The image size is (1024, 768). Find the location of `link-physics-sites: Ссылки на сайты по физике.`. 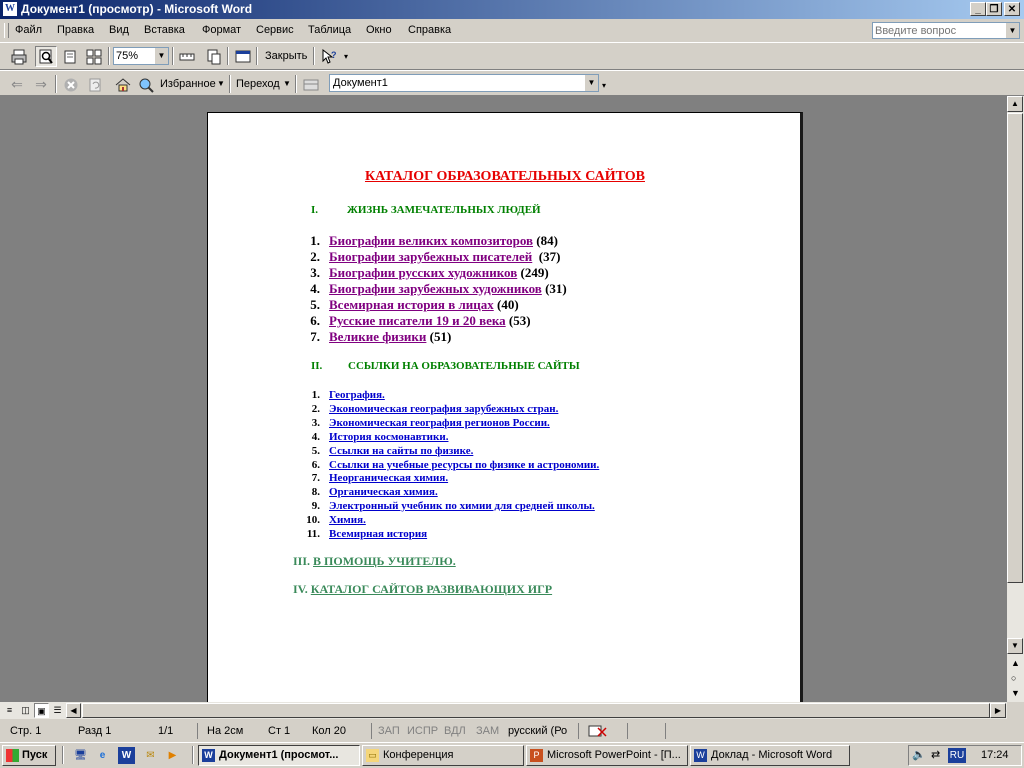

link-physics-sites: Ссылки на сайты по физике. is located at coordinates (401, 451).